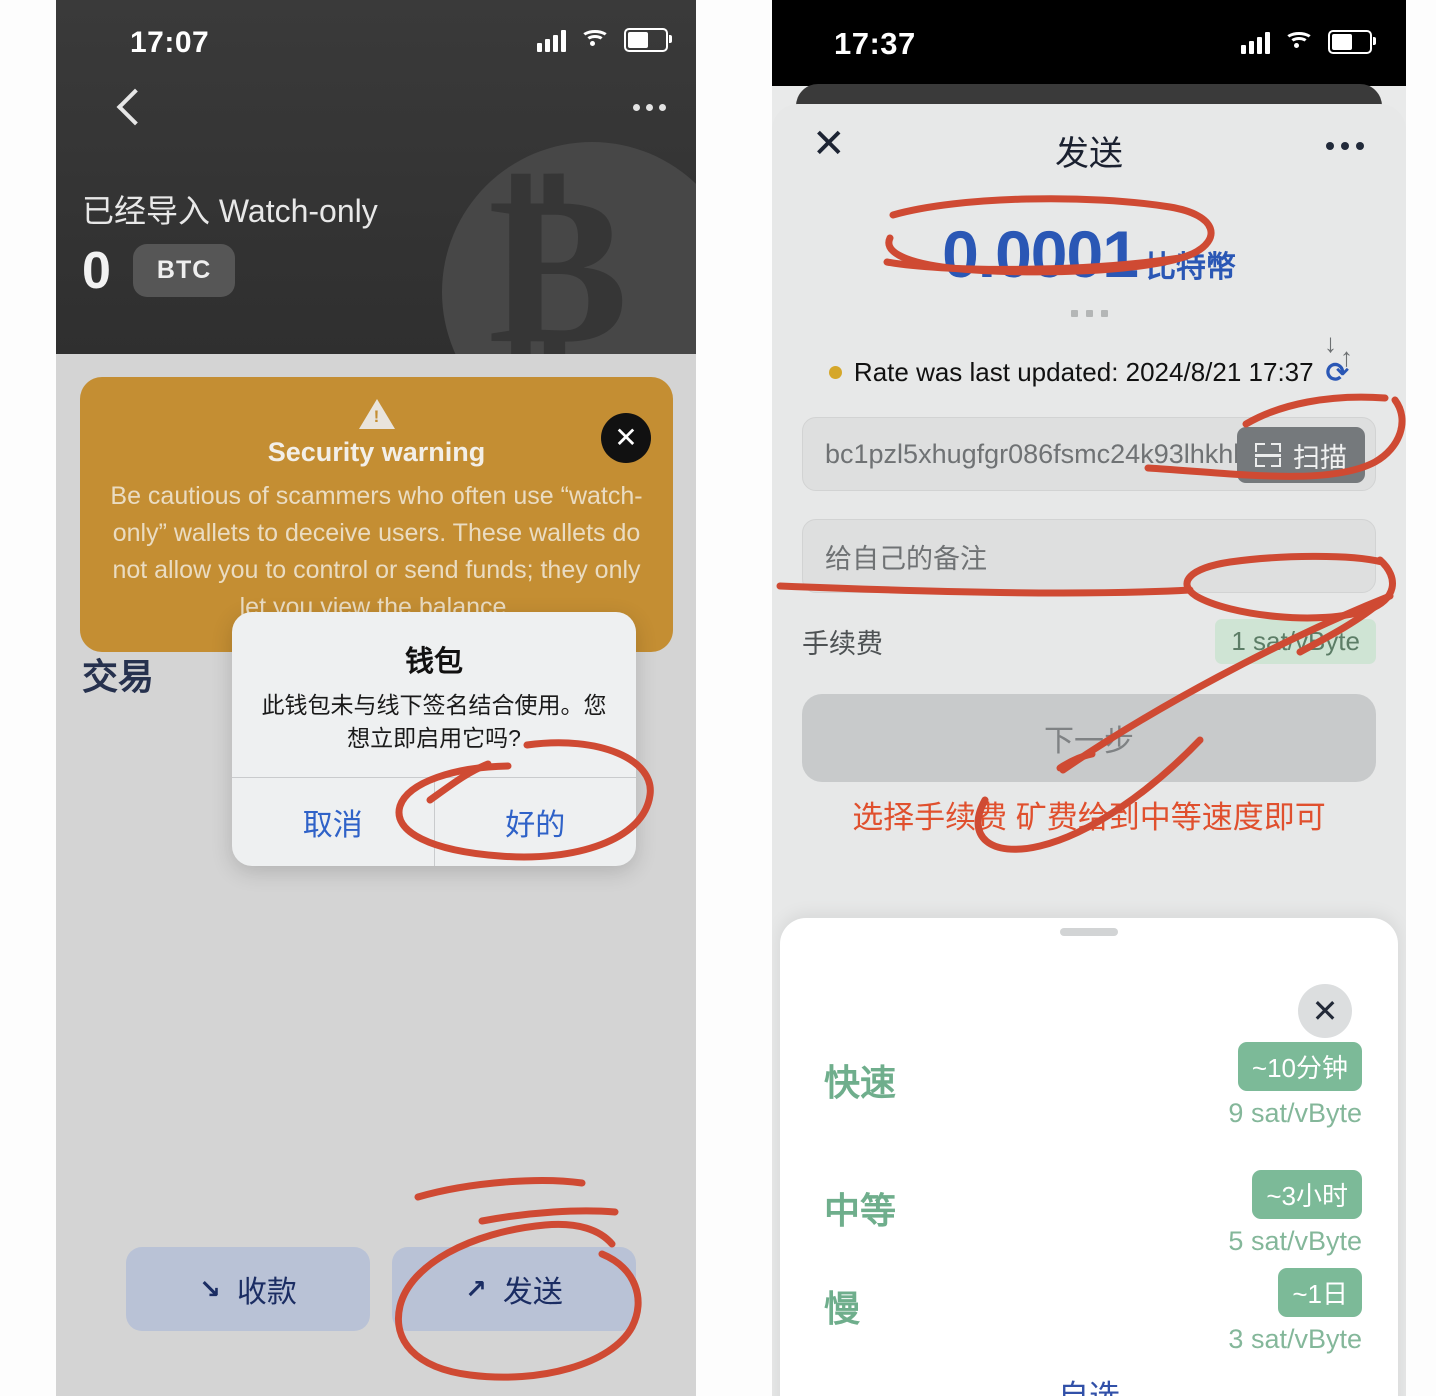 The width and height of the screenshot is (1436, 1396). I want to click on fee-option-rate: 9 sat/vByte, so click(1295, 1113).